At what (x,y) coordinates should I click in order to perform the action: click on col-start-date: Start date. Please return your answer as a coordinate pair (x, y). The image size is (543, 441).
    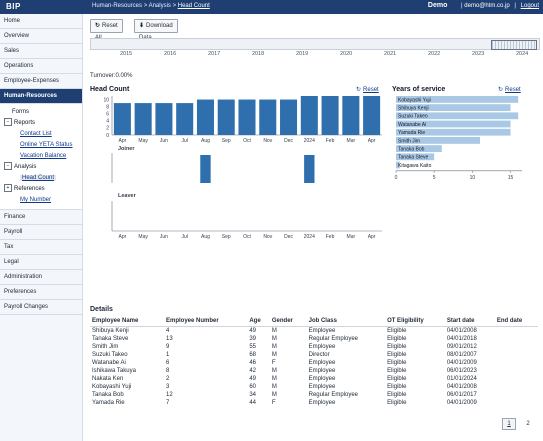
    Looking at the image, I should click on (469, 321).